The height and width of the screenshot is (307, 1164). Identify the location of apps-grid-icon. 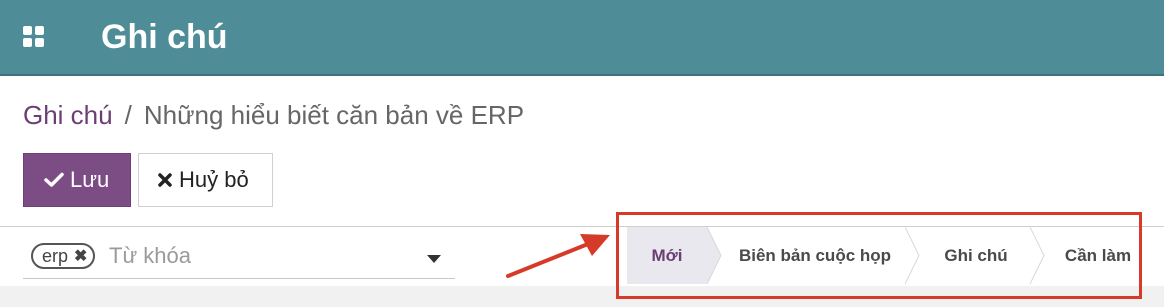
(34, 37).